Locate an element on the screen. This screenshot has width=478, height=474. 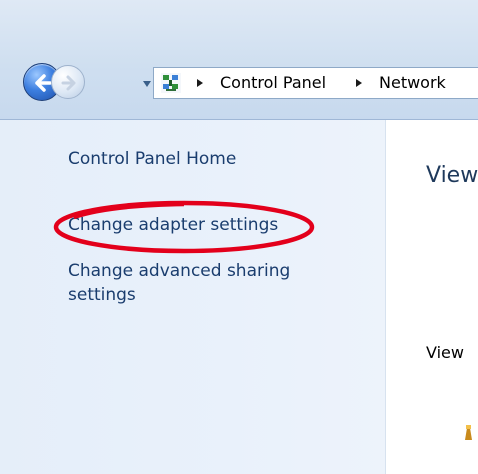
forward-arrow-icon is located at coordinates (68, 83).